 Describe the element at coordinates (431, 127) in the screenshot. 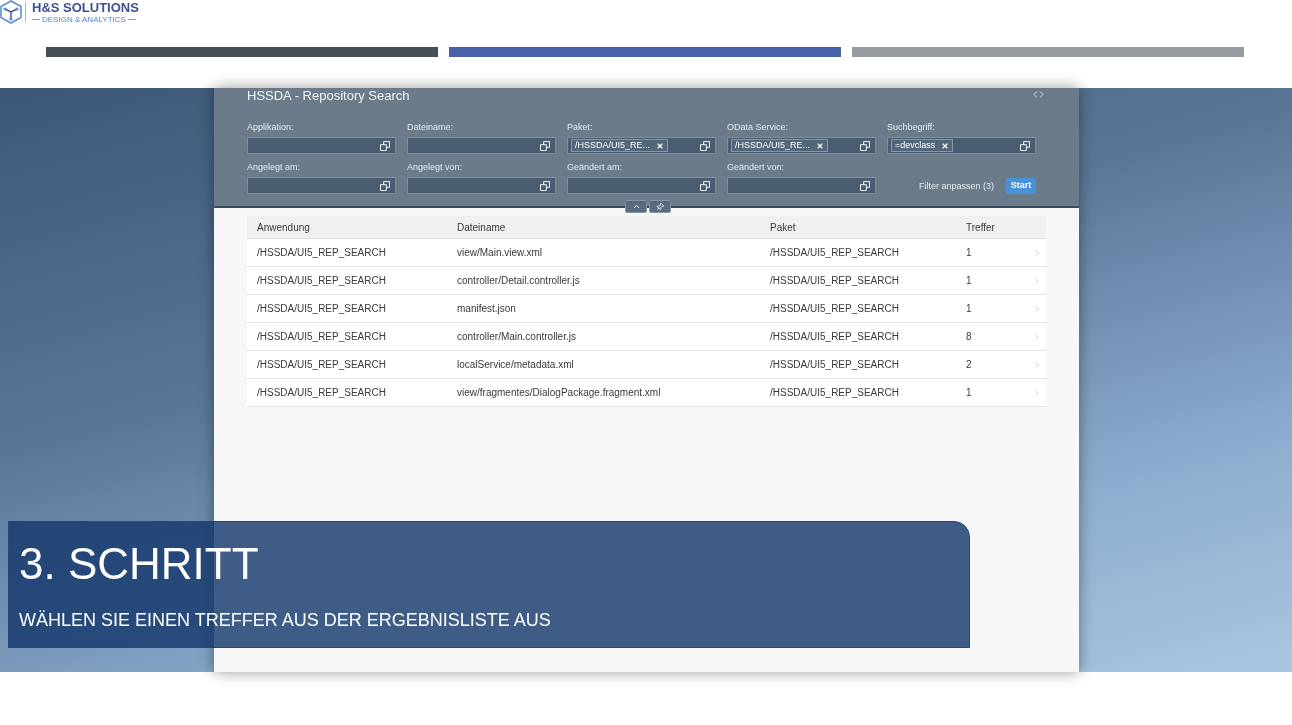

I see `filter-label: Dateiname:` at that location.